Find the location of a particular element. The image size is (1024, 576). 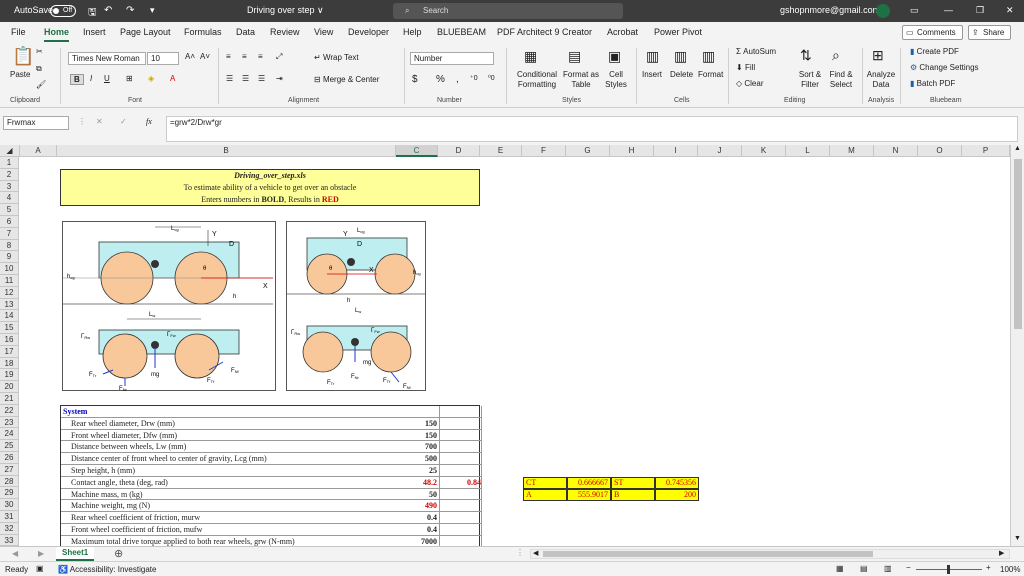

zoom-level: 100% is located at coordinates (1010, 569).